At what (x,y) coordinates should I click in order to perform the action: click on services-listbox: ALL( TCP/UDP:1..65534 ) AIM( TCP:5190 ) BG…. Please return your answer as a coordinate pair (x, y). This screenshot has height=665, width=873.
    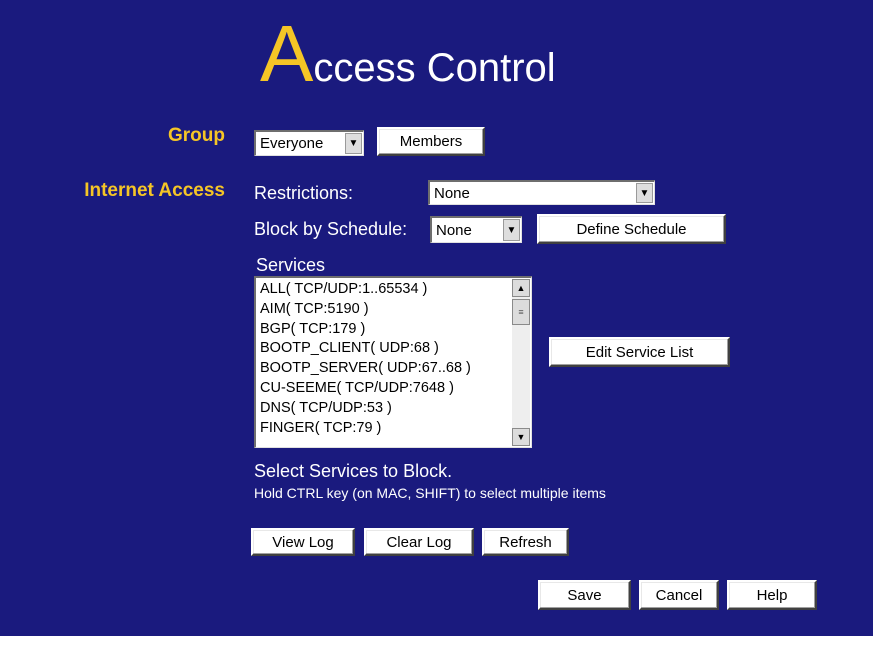
    Looking at the image, I should click on (393, 362).